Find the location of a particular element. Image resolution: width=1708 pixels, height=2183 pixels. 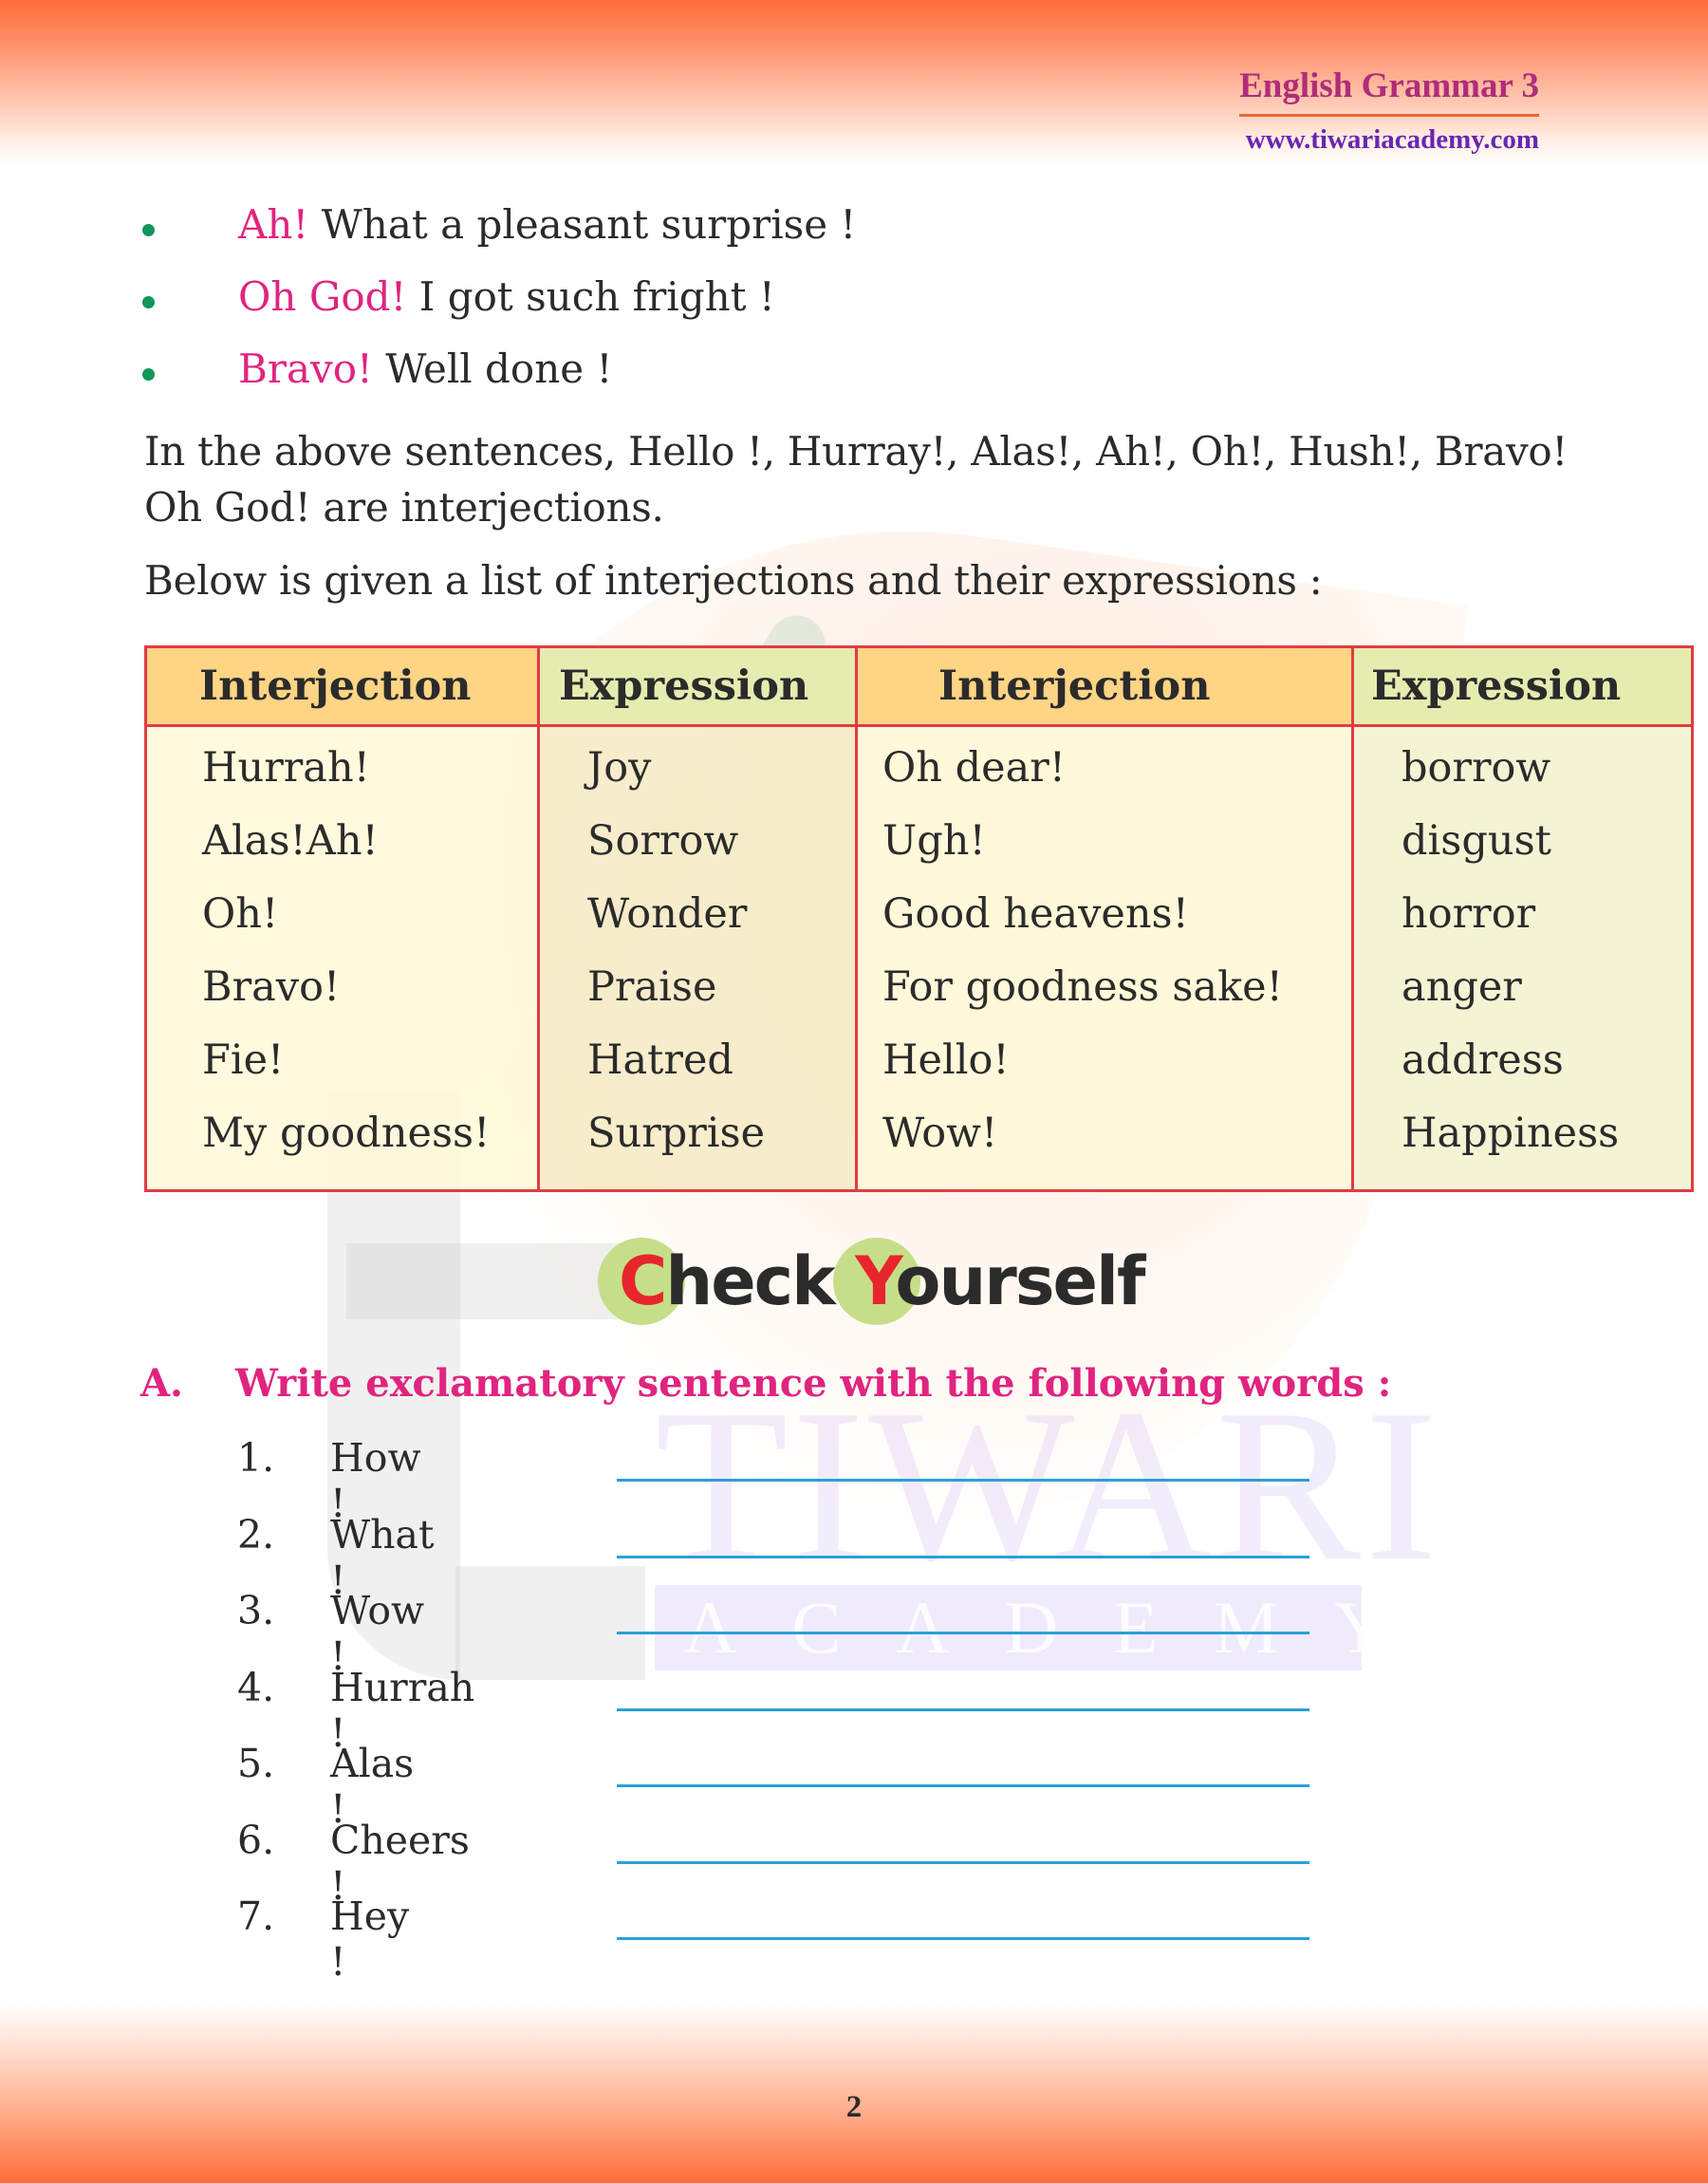

bullet-item: Ah! What a pleasant surprise ! is located at coordinates (499, 224).